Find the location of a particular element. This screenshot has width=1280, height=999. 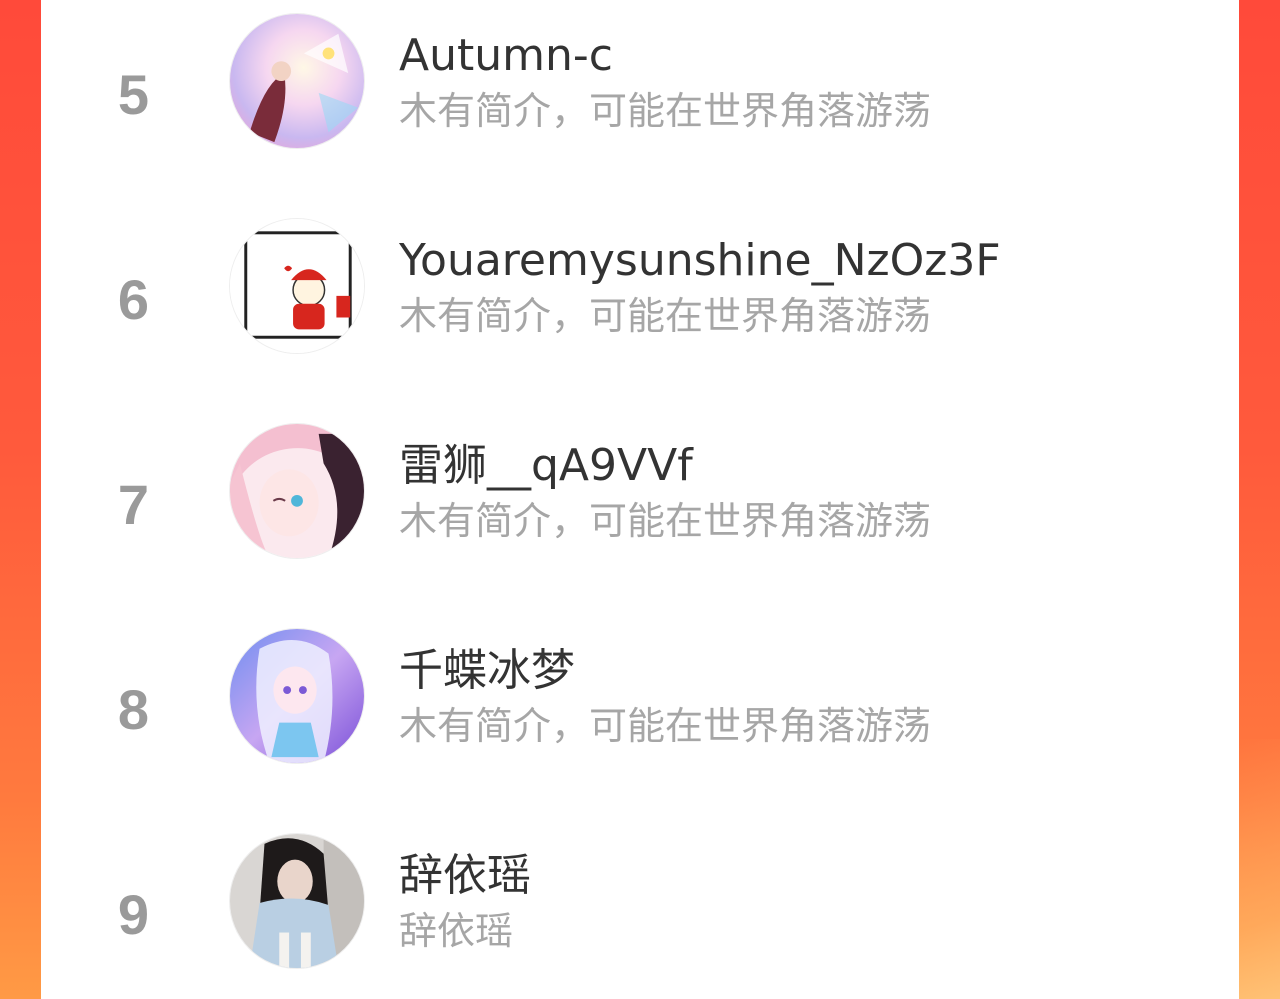

user-bio: 辞依瑶 is located at coordinates (456, 931).